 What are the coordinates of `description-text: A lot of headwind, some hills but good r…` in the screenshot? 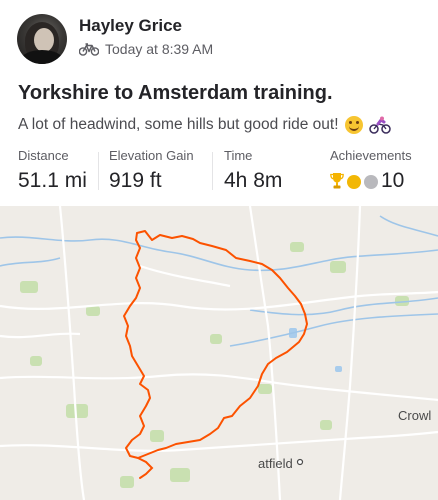 It's located at (178, 124).